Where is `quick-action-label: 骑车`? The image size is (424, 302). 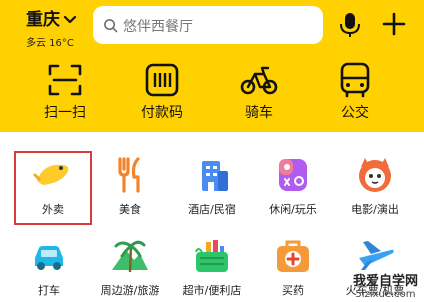
quick-action-label: 骑车 is located at coordinates (259, 113).